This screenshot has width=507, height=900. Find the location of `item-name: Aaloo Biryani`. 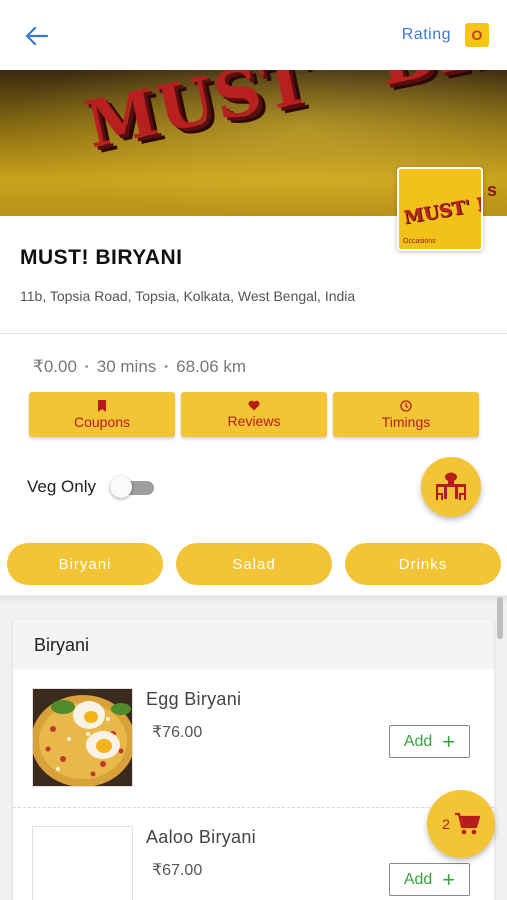

item-name: Aaloo Biryani is located at coordinates (201, 837).